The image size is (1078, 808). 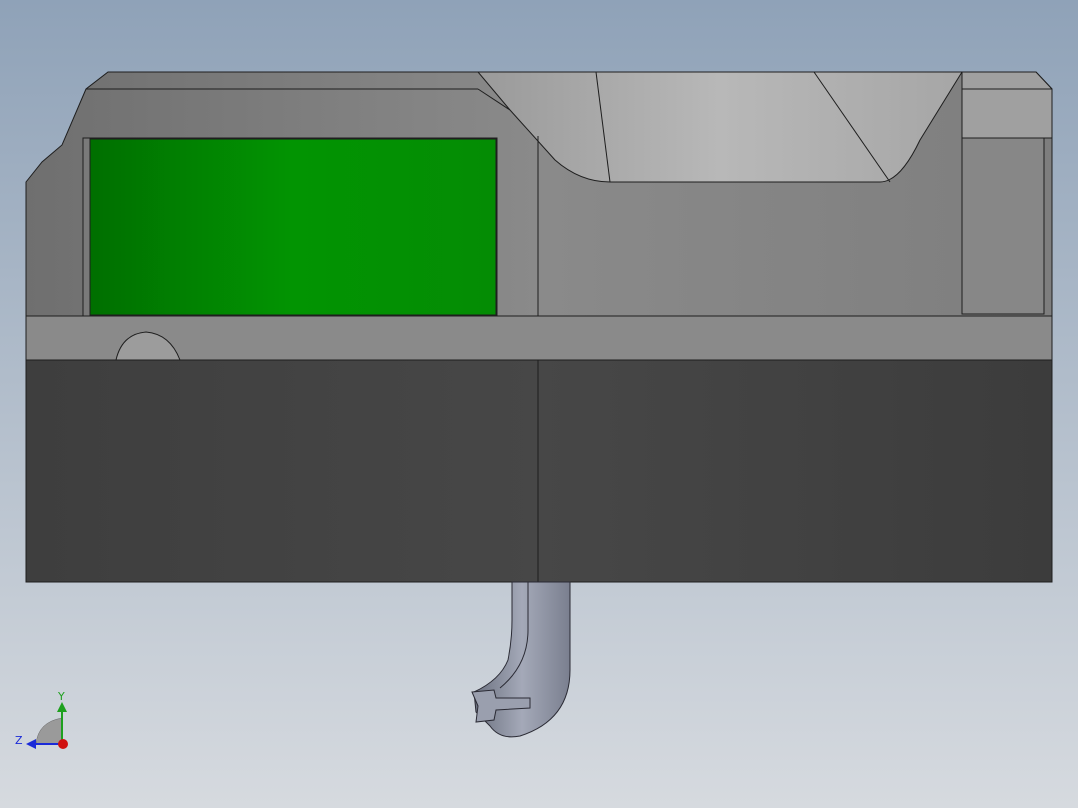 I want to click on right-step-lower-face, so click(x=1003, y=226).